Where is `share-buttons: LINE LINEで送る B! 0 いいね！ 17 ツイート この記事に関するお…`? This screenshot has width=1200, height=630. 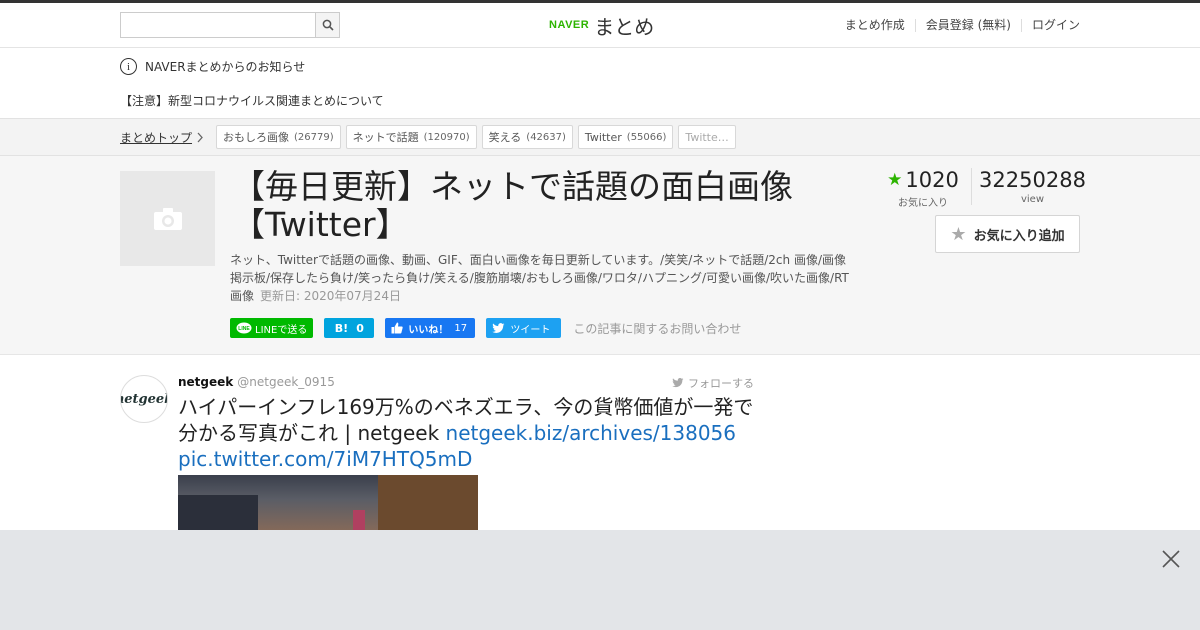 share-buttons: LINE LINEで送る B! 0 いいね！ 17 ツイート この記事に関するお… is located at coordinates (485, 328).